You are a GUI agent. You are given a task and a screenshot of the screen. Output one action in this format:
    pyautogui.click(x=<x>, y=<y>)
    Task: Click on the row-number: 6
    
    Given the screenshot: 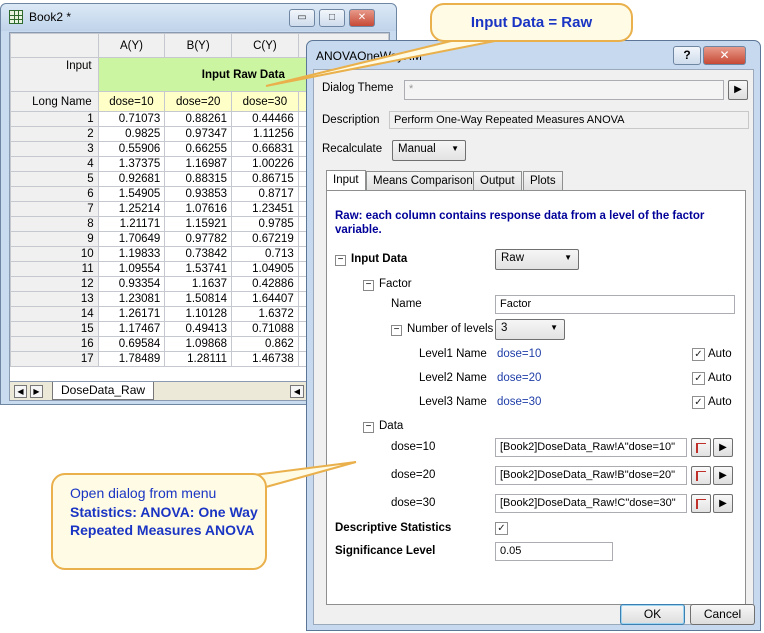 What is the action you would take?
    pyautogui.click(x=54, y=194)
    